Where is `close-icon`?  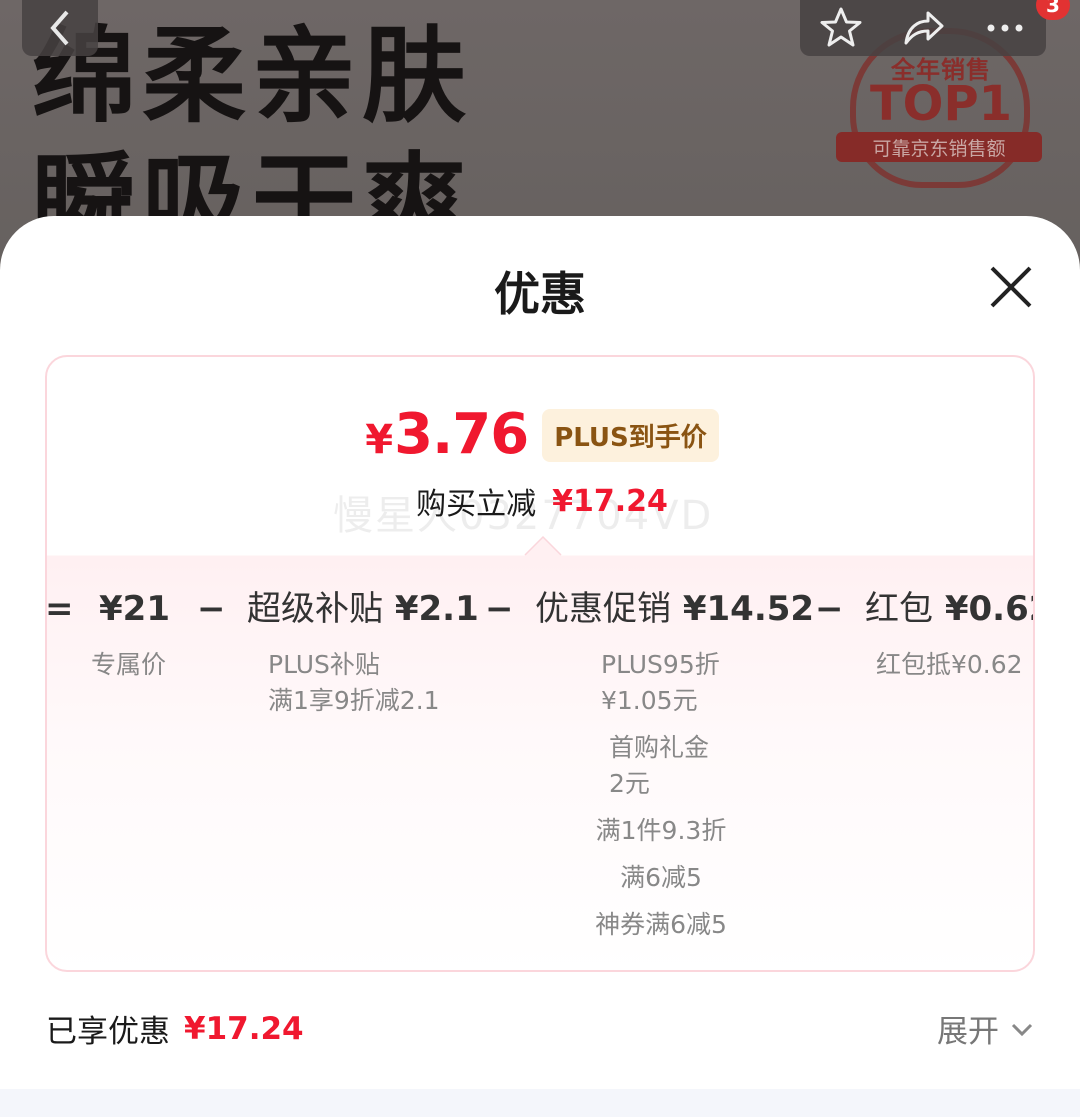
close-icon is located at coordinates (1011, 287).